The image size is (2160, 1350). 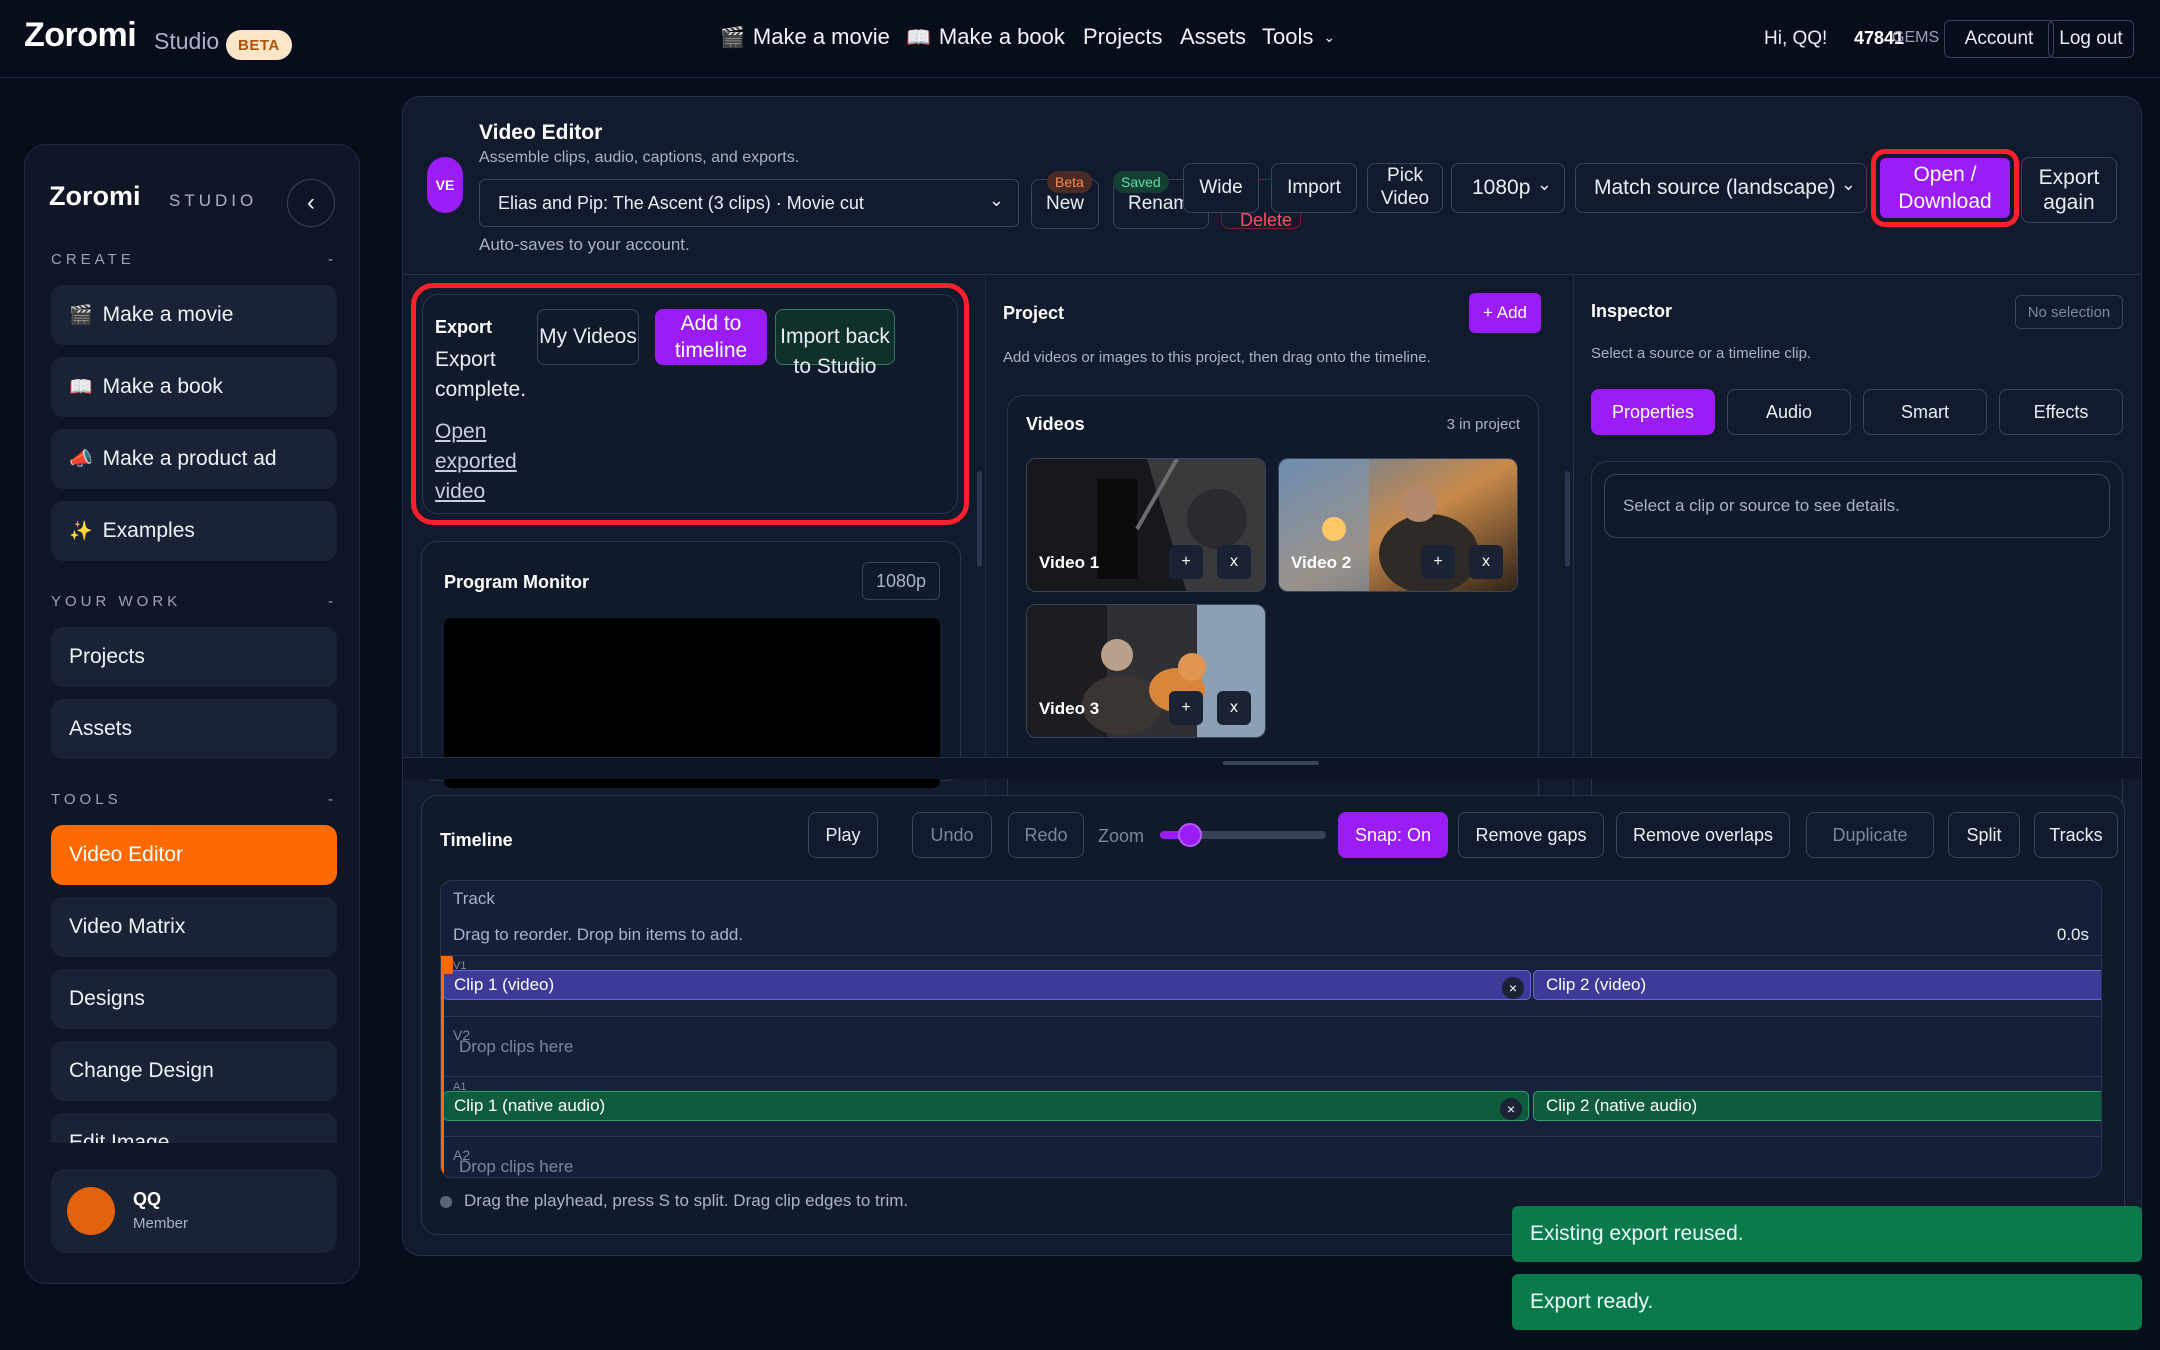 What do you see at coordinates (81, 459) in the screenshot?
I see `megaphone-icon: 📣` at bounding box center [81, 459].